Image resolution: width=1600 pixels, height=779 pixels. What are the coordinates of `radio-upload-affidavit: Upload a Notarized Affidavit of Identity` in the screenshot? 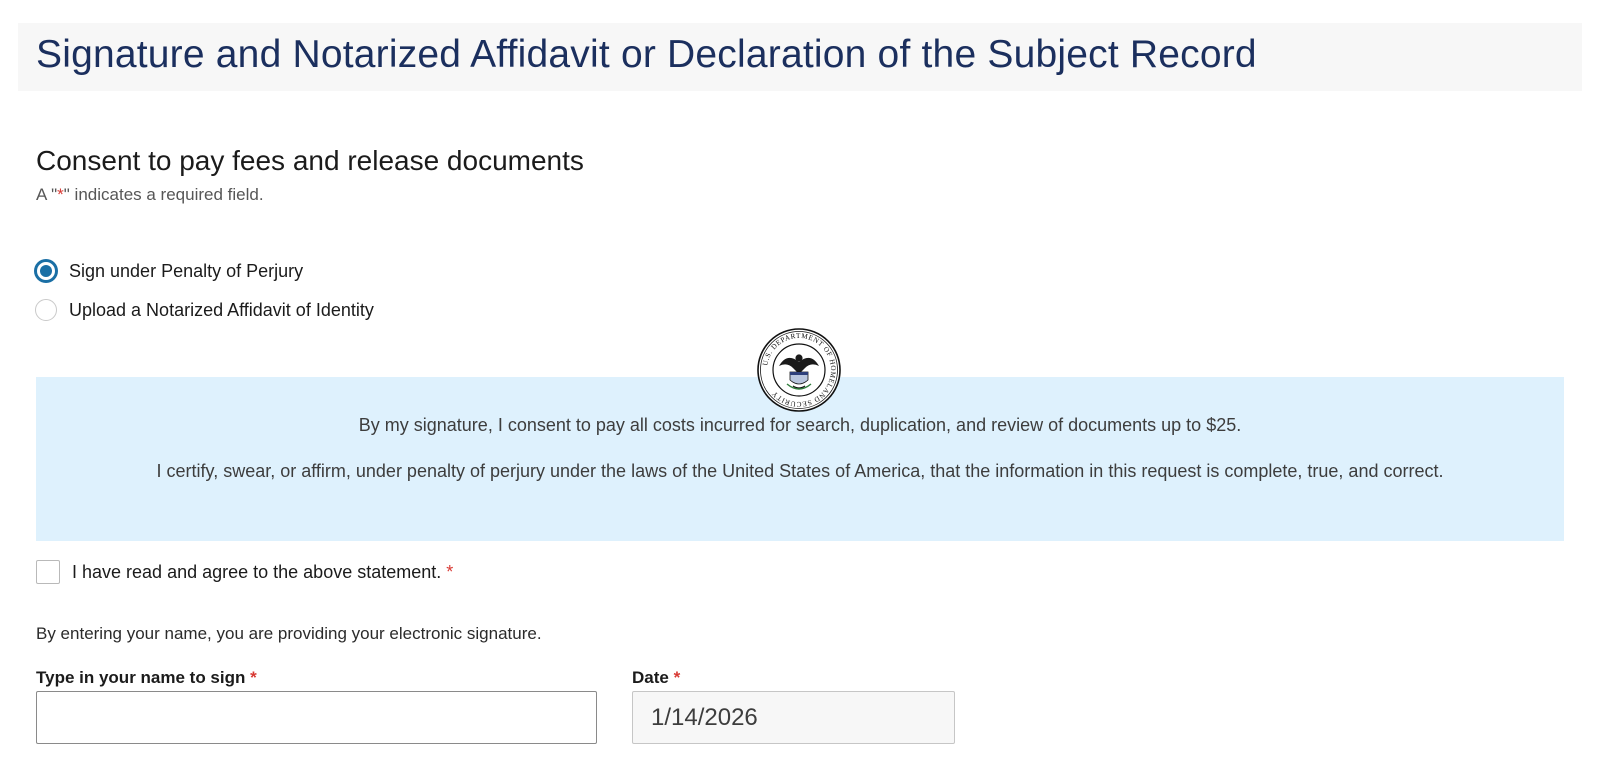 It's located at (204, 310).